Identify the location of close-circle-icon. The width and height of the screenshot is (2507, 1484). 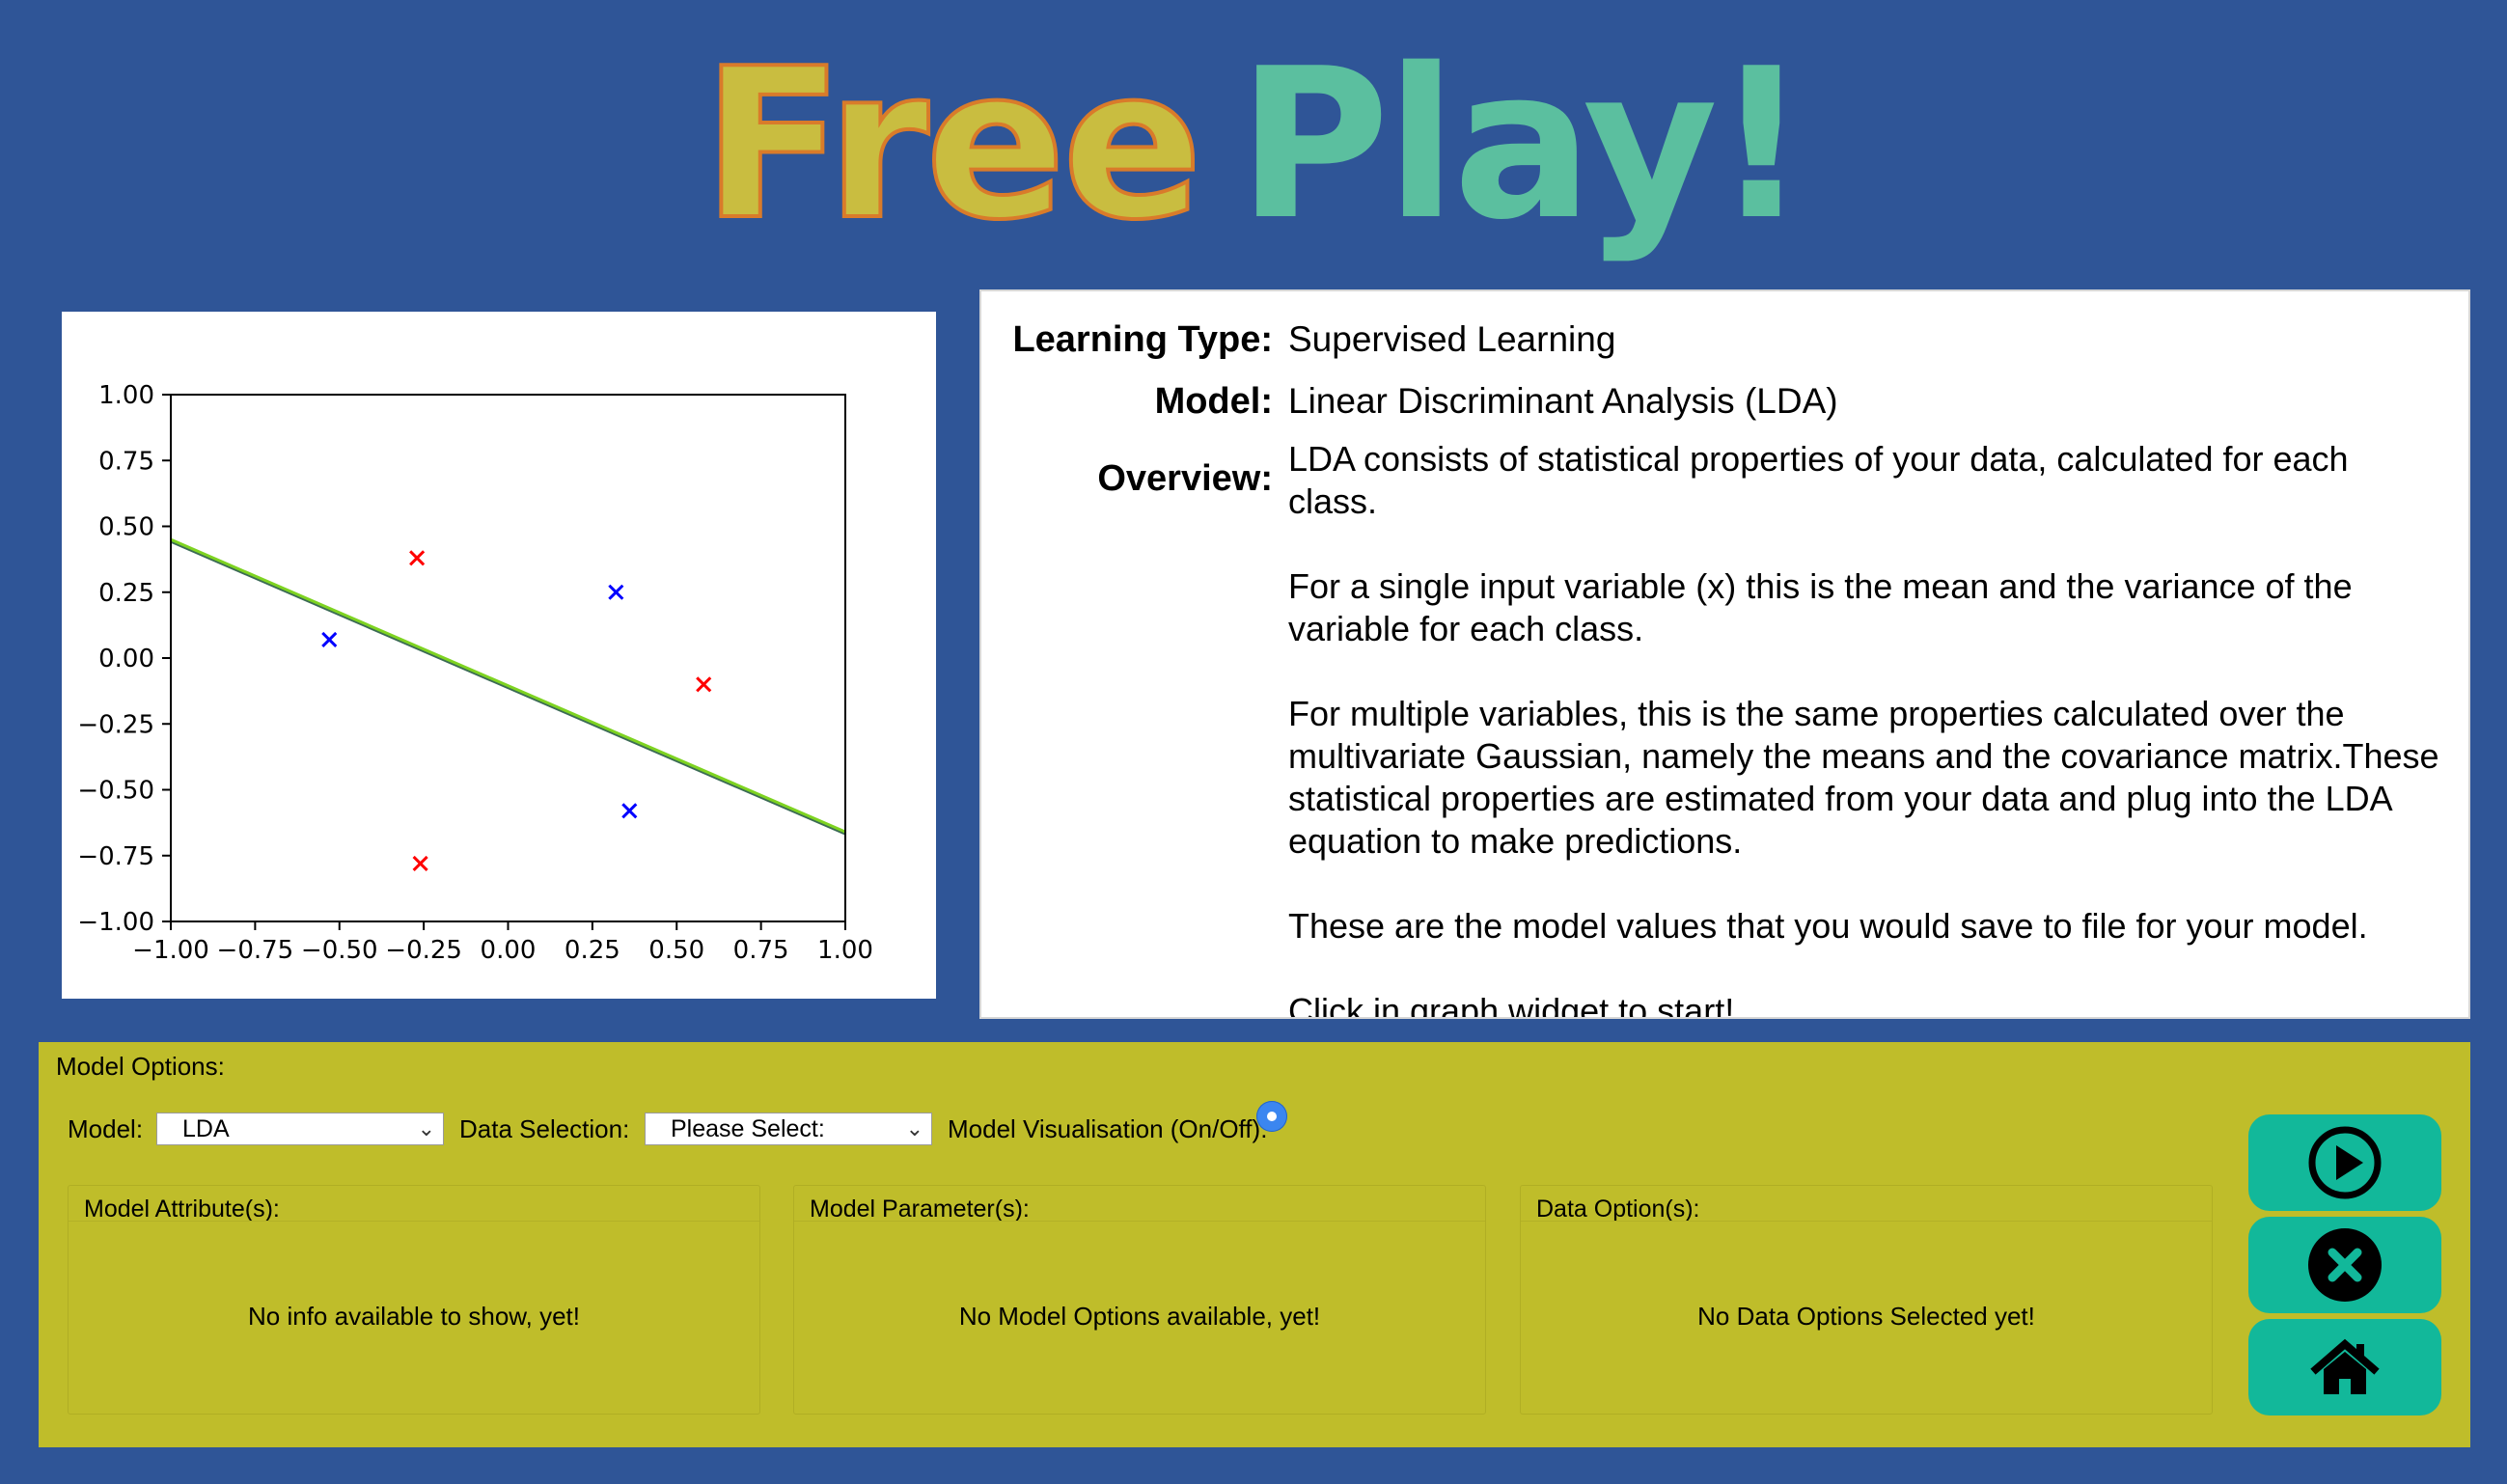
(2345, 1265).